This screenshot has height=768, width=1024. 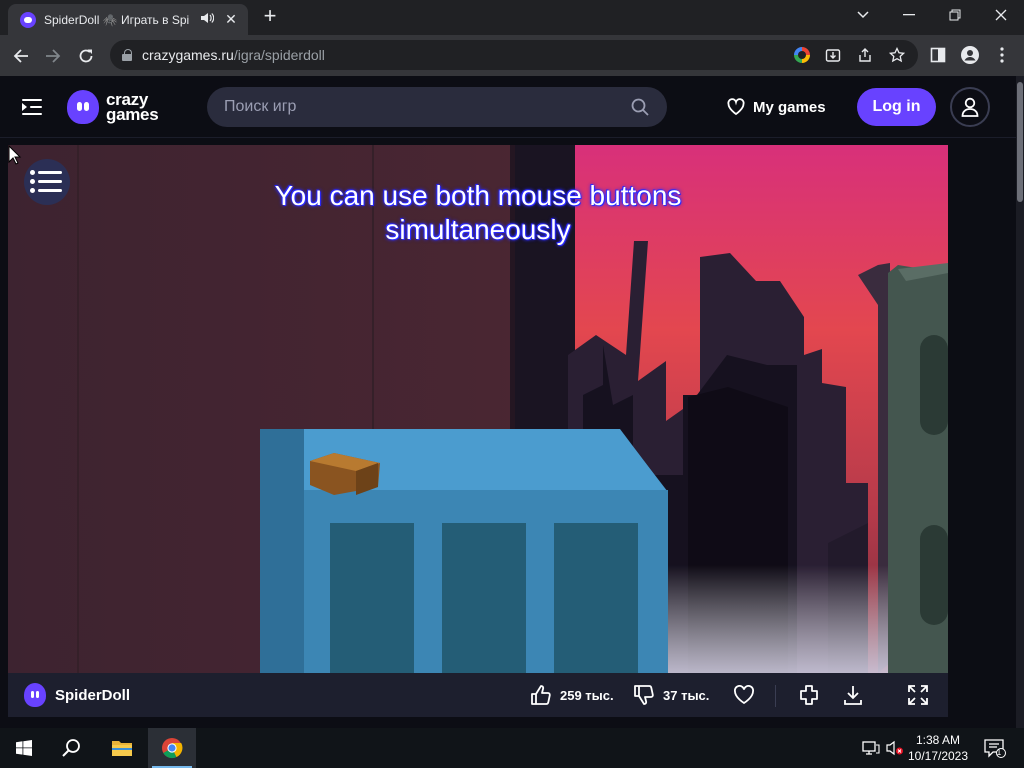 I want to click on notification-count-badge: 1, so click(x=999, y=752).